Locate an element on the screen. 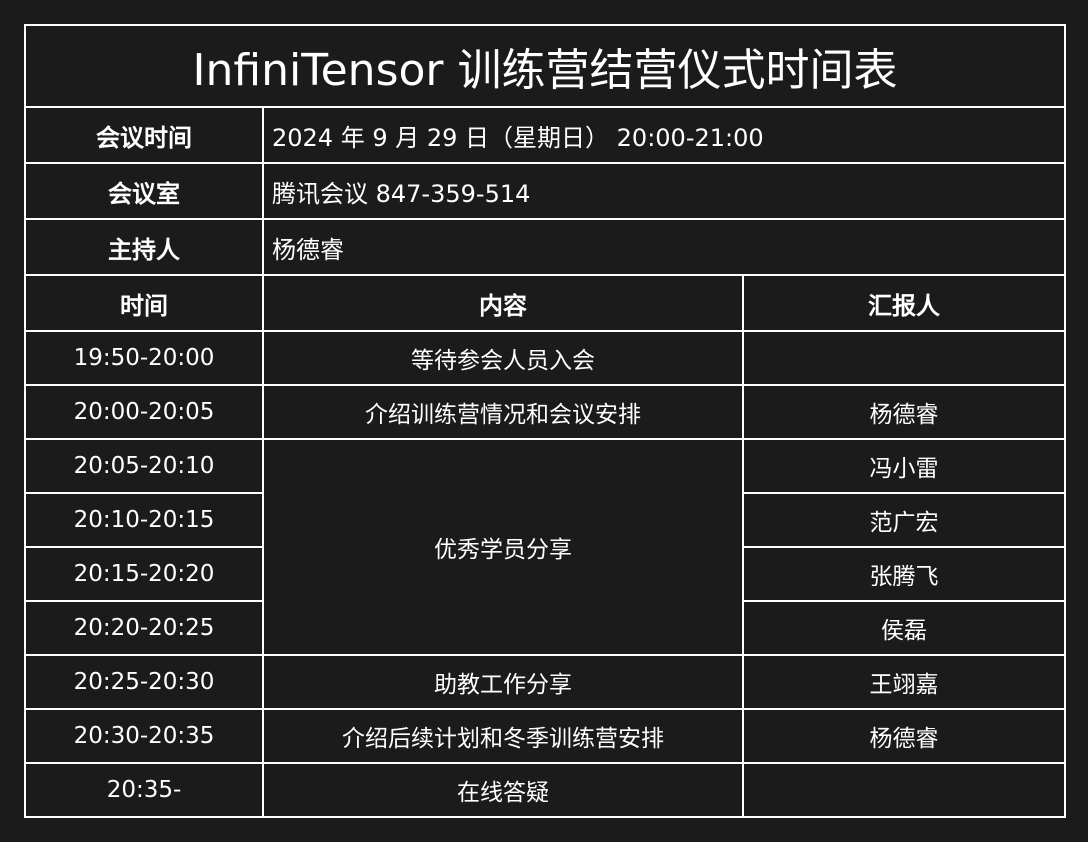 The width and height of the screenshot is (1088, 842). row-time: 20:10-20:15 is located at coordinates (144, 520).